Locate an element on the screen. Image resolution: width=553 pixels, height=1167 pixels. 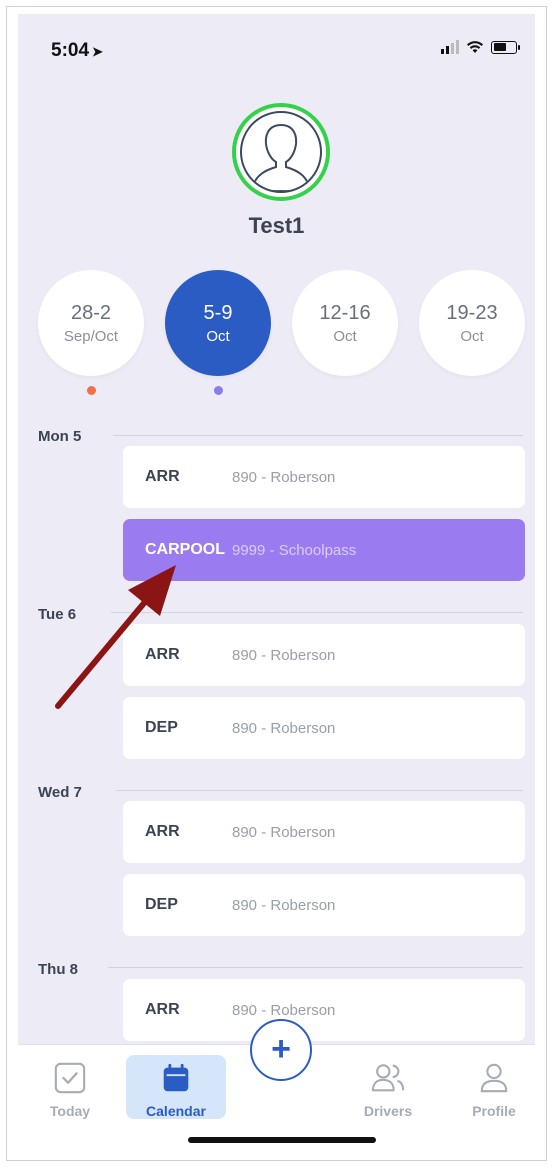
tab-drivers: Drivers is located at coordinates (388, 1087).